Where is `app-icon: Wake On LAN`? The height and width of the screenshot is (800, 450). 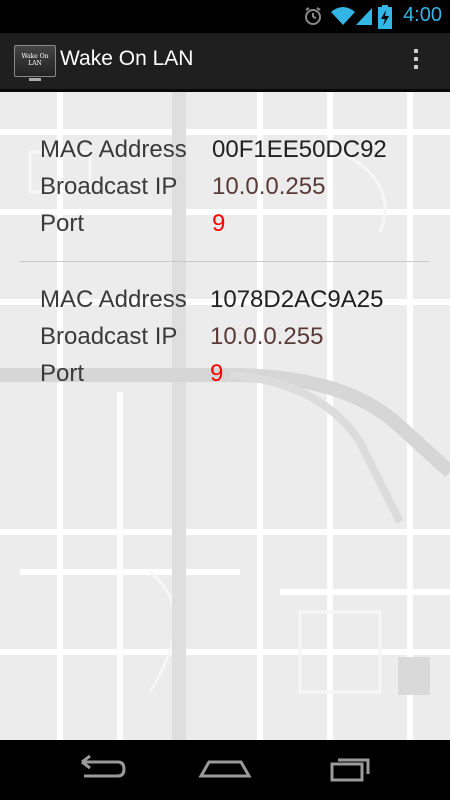 app-icon: Wake On LAN is located at coordinates (35, 63).